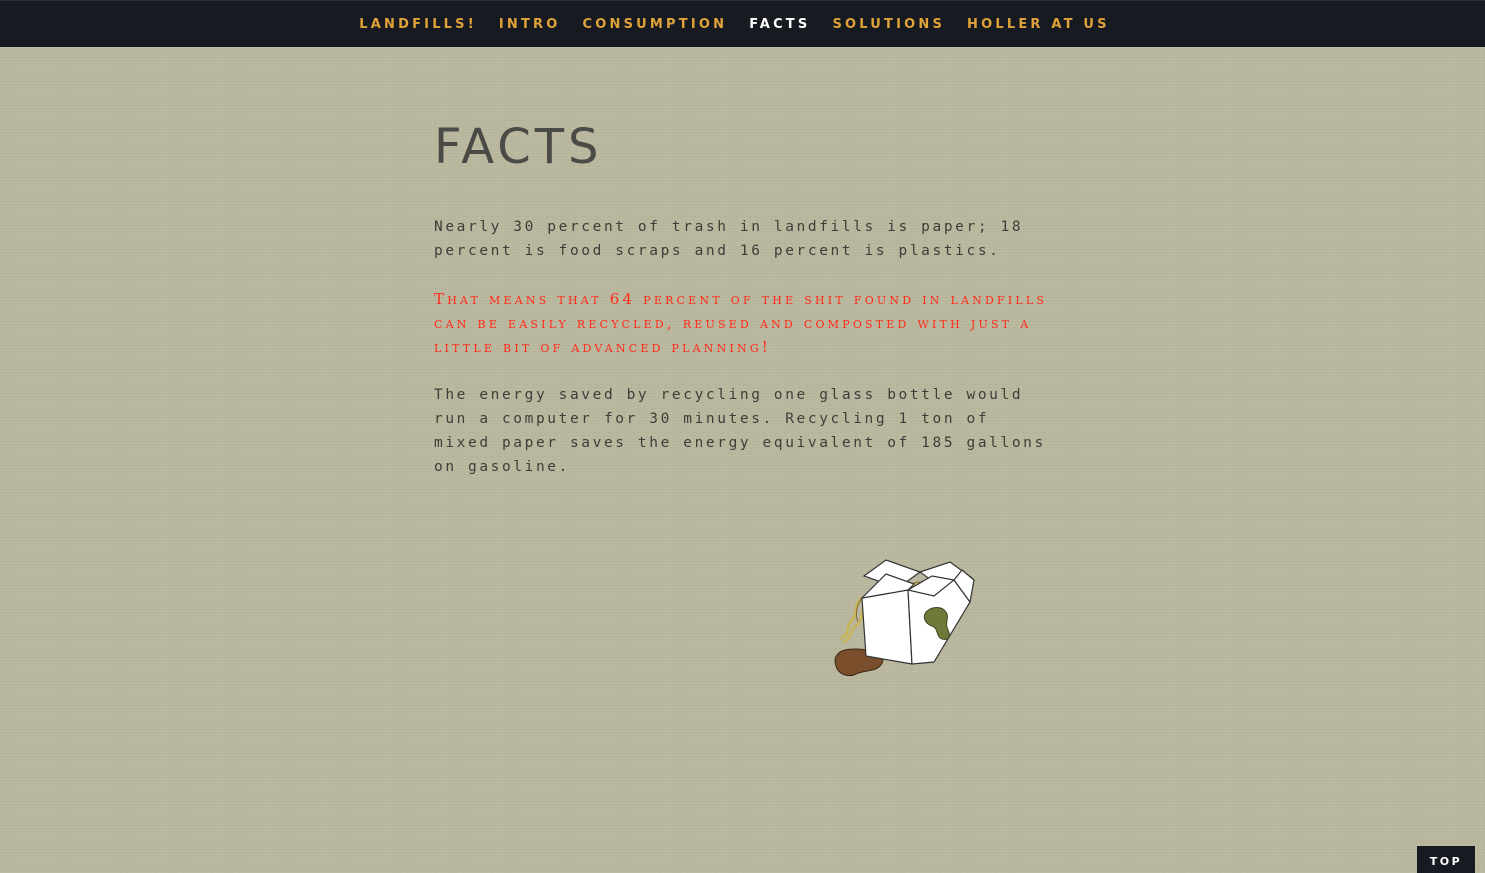  Describe the element at coordinates (418, 24) in the screenshot. I see `nav-item-landfills: LANDFILLS!` at that location.